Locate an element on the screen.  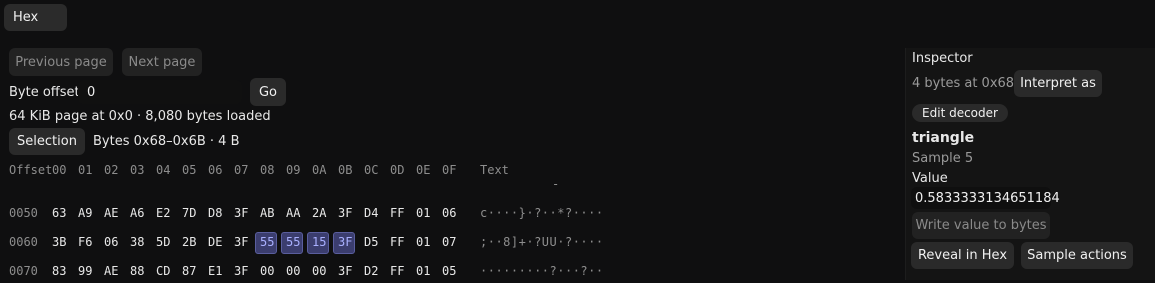
hex-byte-cell: 3B is located at coordinates (59, 242).